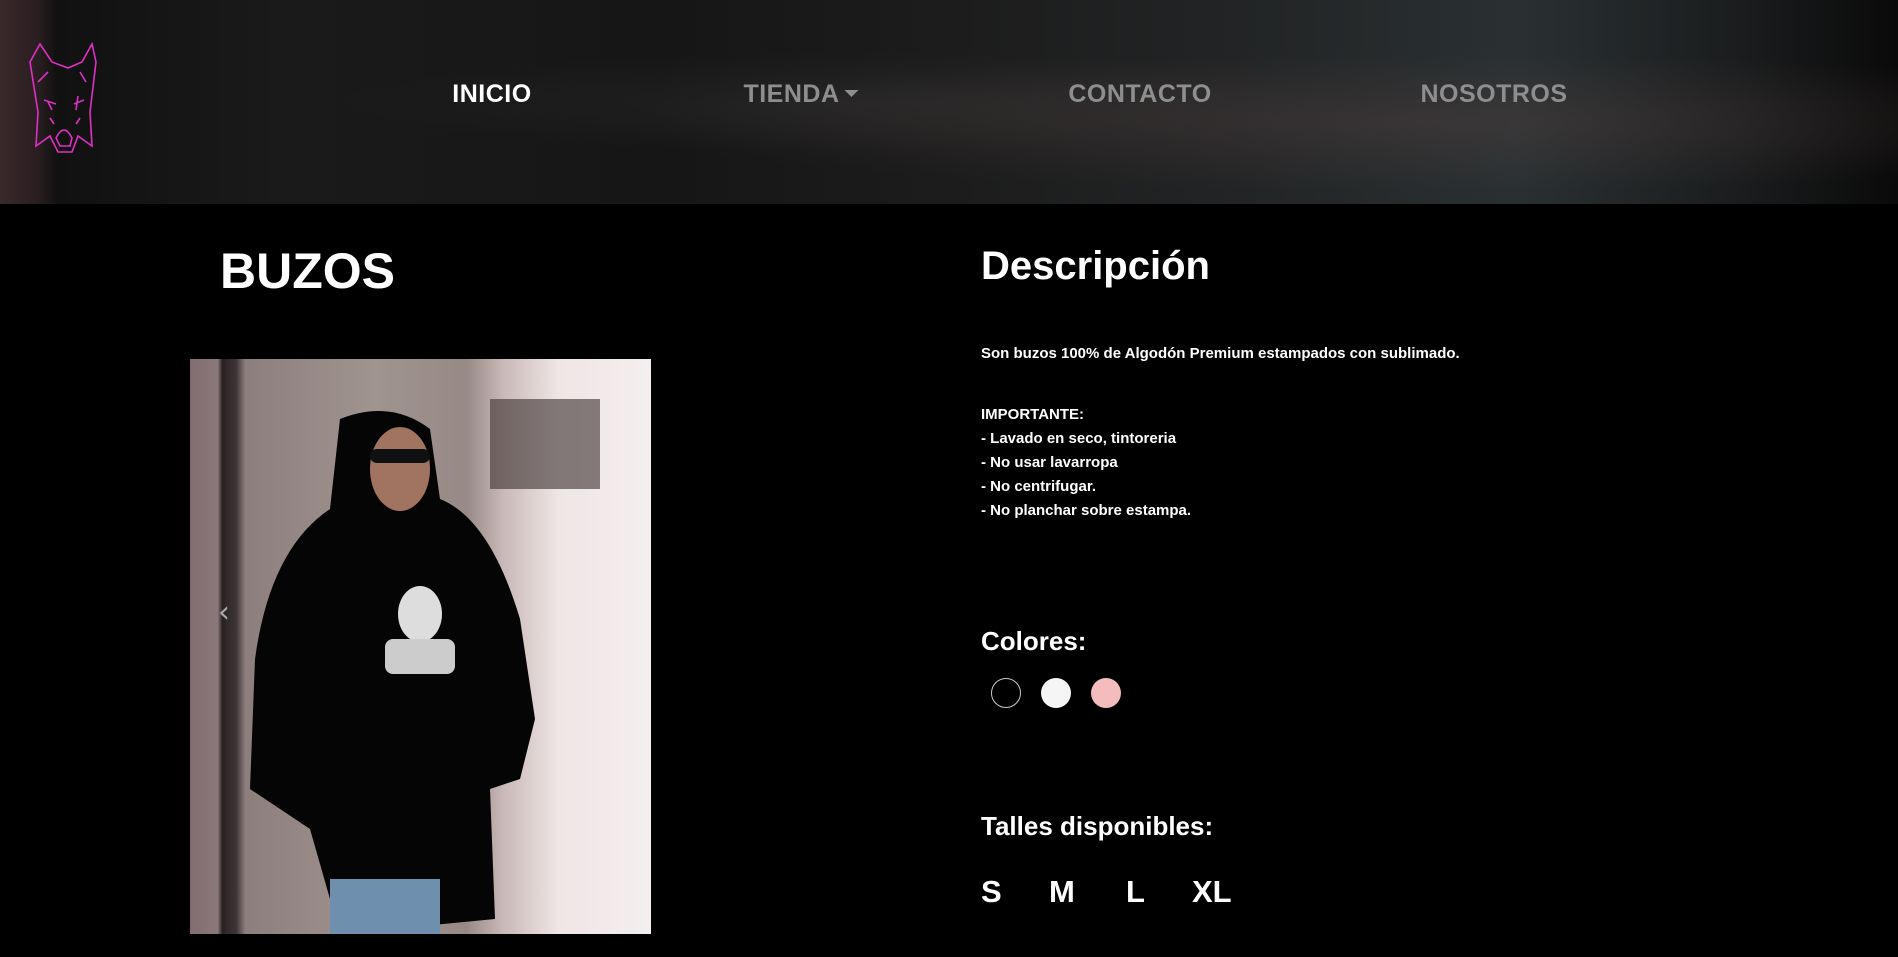 This screenshot has width=1898, height=957. What do you see at coordinates (1086, 510) in the screenshot?
I see `care-item: - No planchar sobre estampa.` at bounding box center [1086, 510].